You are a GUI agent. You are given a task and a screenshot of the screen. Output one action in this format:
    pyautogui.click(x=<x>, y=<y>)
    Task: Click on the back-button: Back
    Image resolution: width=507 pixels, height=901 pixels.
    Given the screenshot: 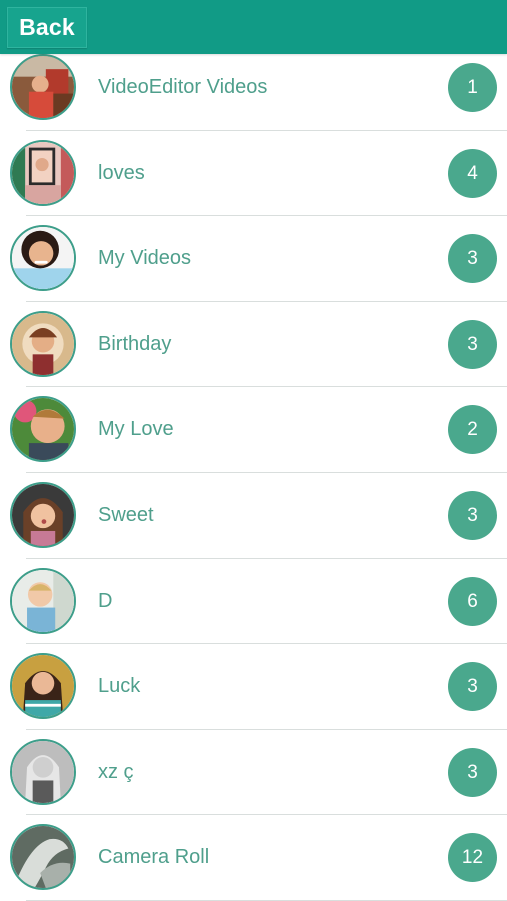 What is the action you would take?
    pyautogui.click(x=47, y=27)
    